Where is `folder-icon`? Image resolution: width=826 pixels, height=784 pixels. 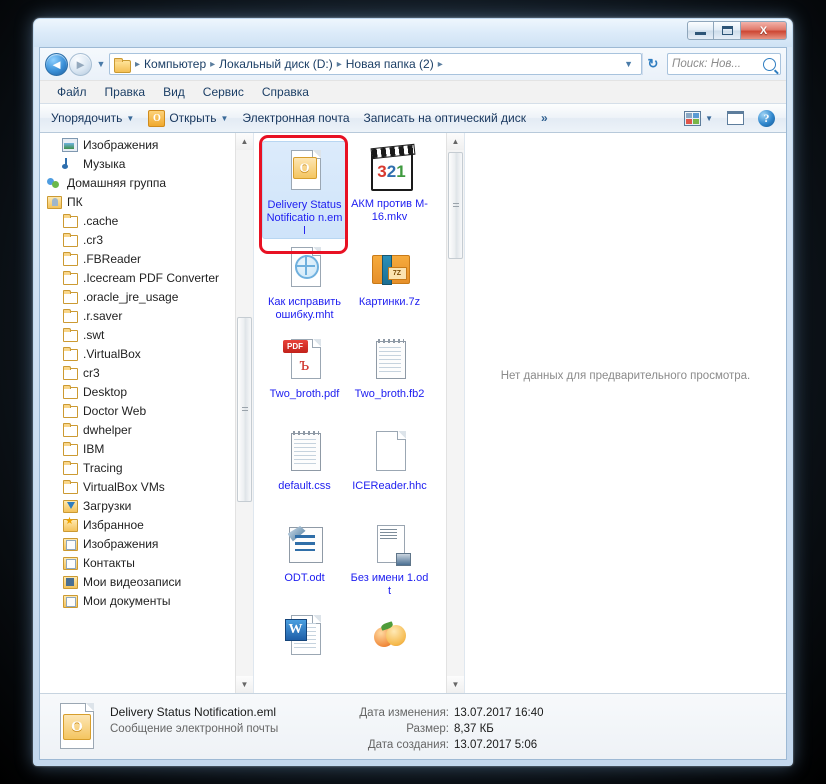
folder-icon is located at coordinates (122, 65).